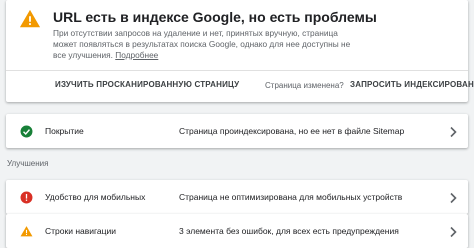 The width and height of the screenshot is (474, 248). Describe the element at coordinates (147, 84) in the screenshot. I see `inspect-crawled-page-button: ИЗУЧИТЬ ПРОСКАНИРОВАННУЮ СТРАНИЦУ` at that location.